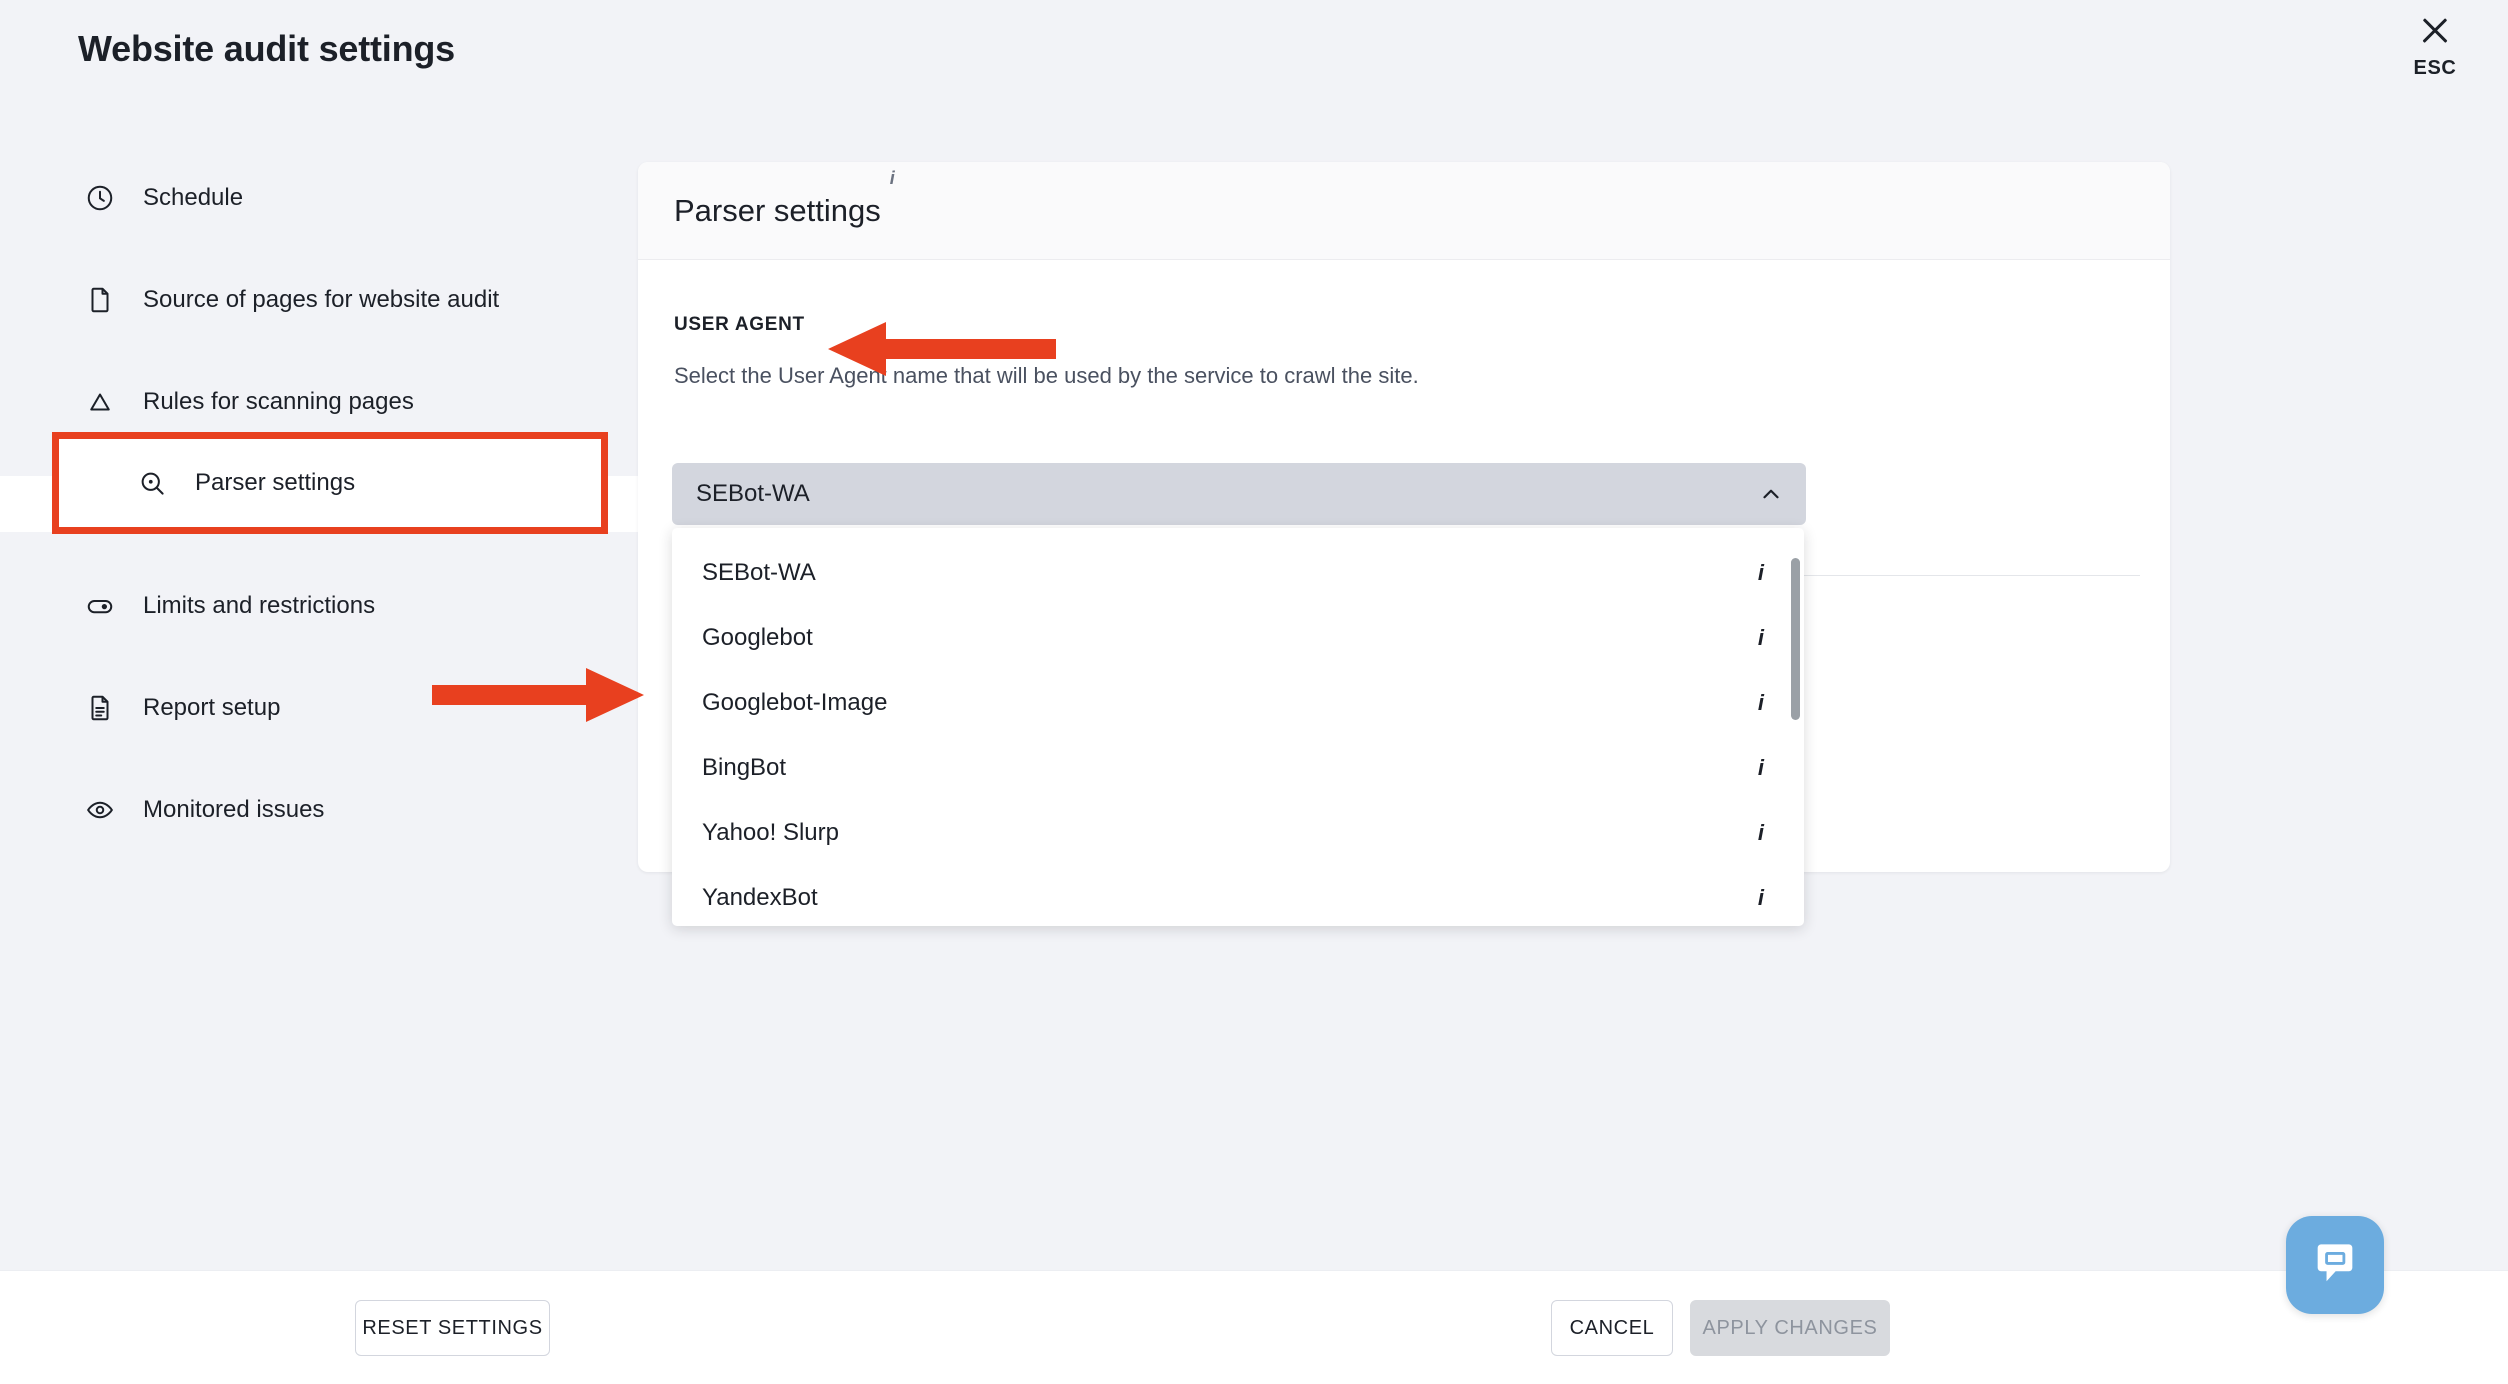  I want to click on sidebar-item-parser-settings-overlay: Parser settings, so click(203, 483).